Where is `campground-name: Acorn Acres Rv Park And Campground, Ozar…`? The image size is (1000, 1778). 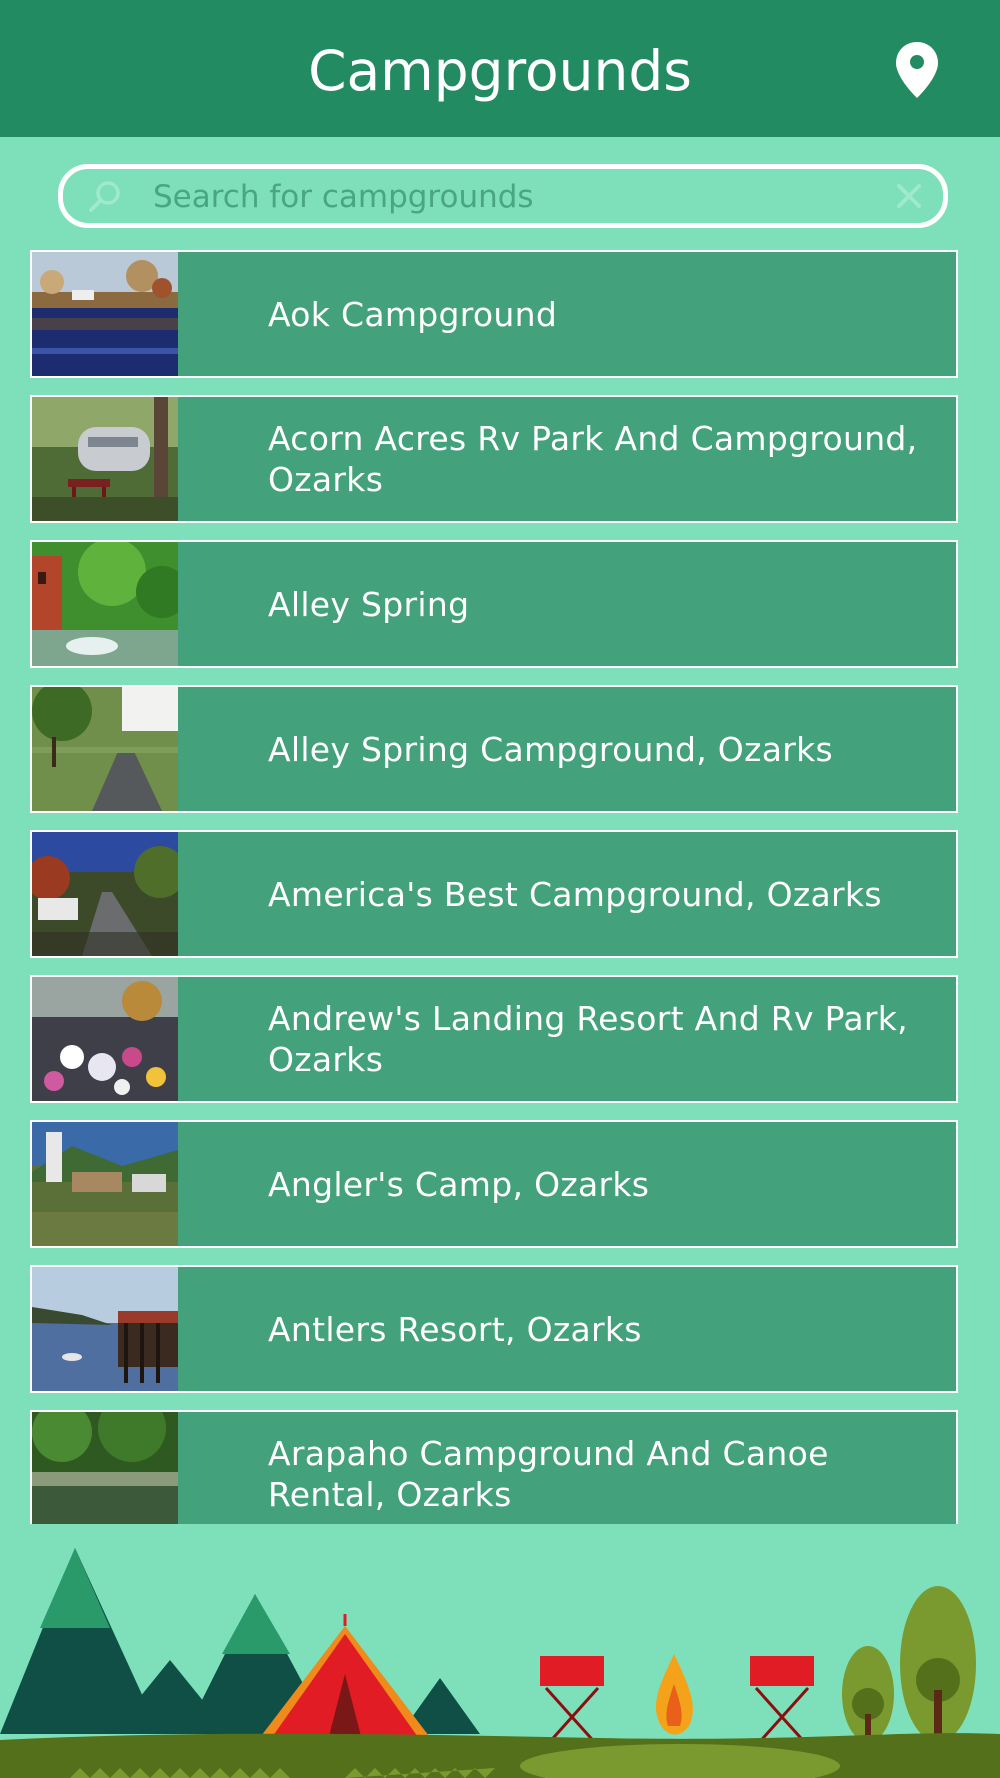
campground-name: Acorn Acres Rv Park And Campground, Ozar… is located at coordinates (593, 459).